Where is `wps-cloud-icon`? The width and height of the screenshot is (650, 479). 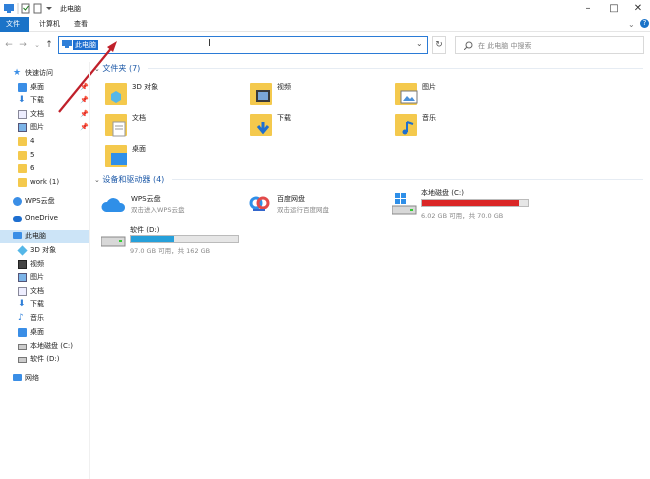 wps-cloud-icon is located at coordinates (113, 205).